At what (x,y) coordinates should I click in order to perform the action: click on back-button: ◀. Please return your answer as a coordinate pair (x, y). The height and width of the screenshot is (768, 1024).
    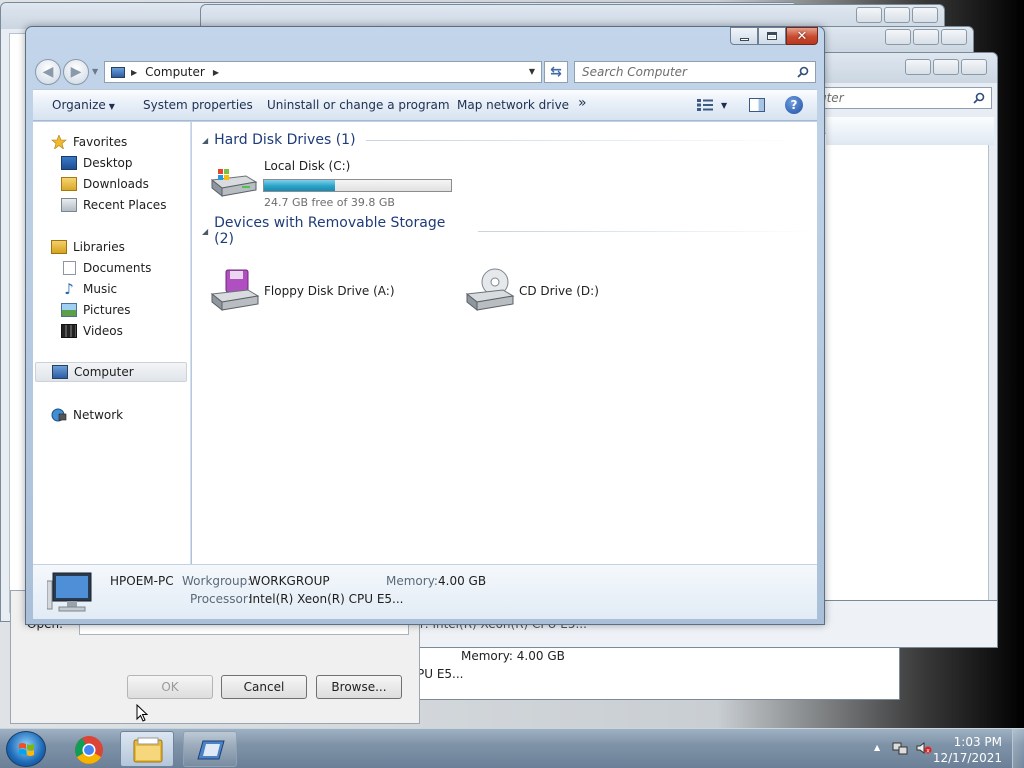
    Looking at the image, I should click on (48, 72).